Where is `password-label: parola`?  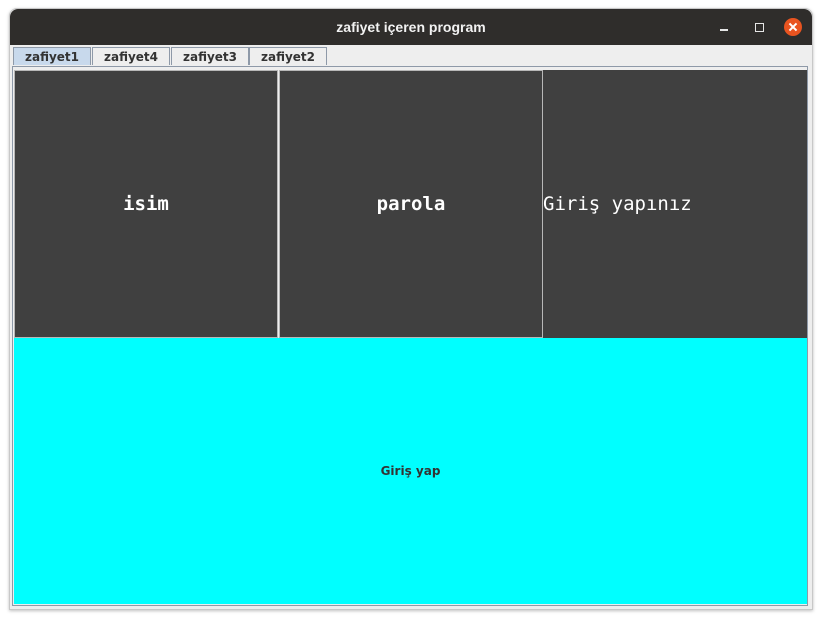 password-label: parola is located at coordinates (411, 204).